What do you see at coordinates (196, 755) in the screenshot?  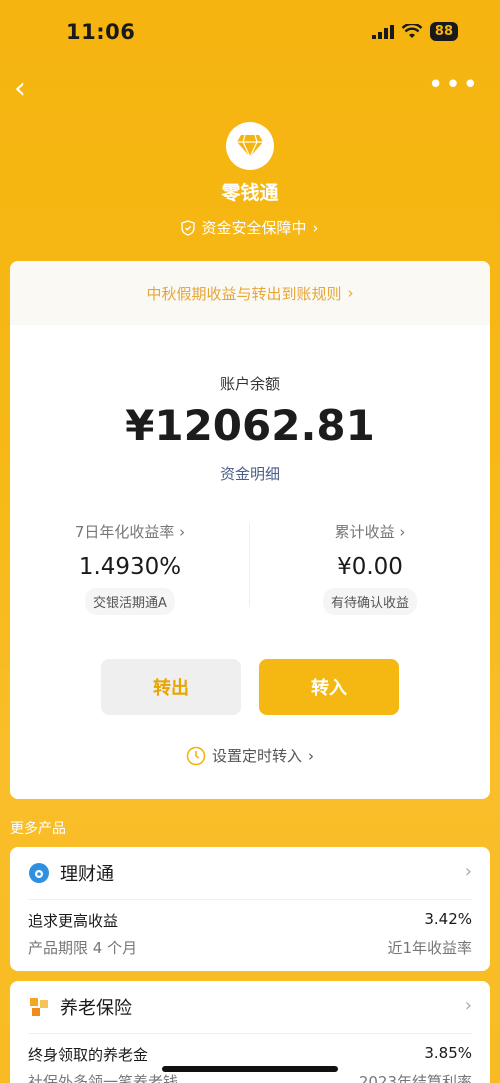 I see `clock-icon` at bounding box center [196, 755].